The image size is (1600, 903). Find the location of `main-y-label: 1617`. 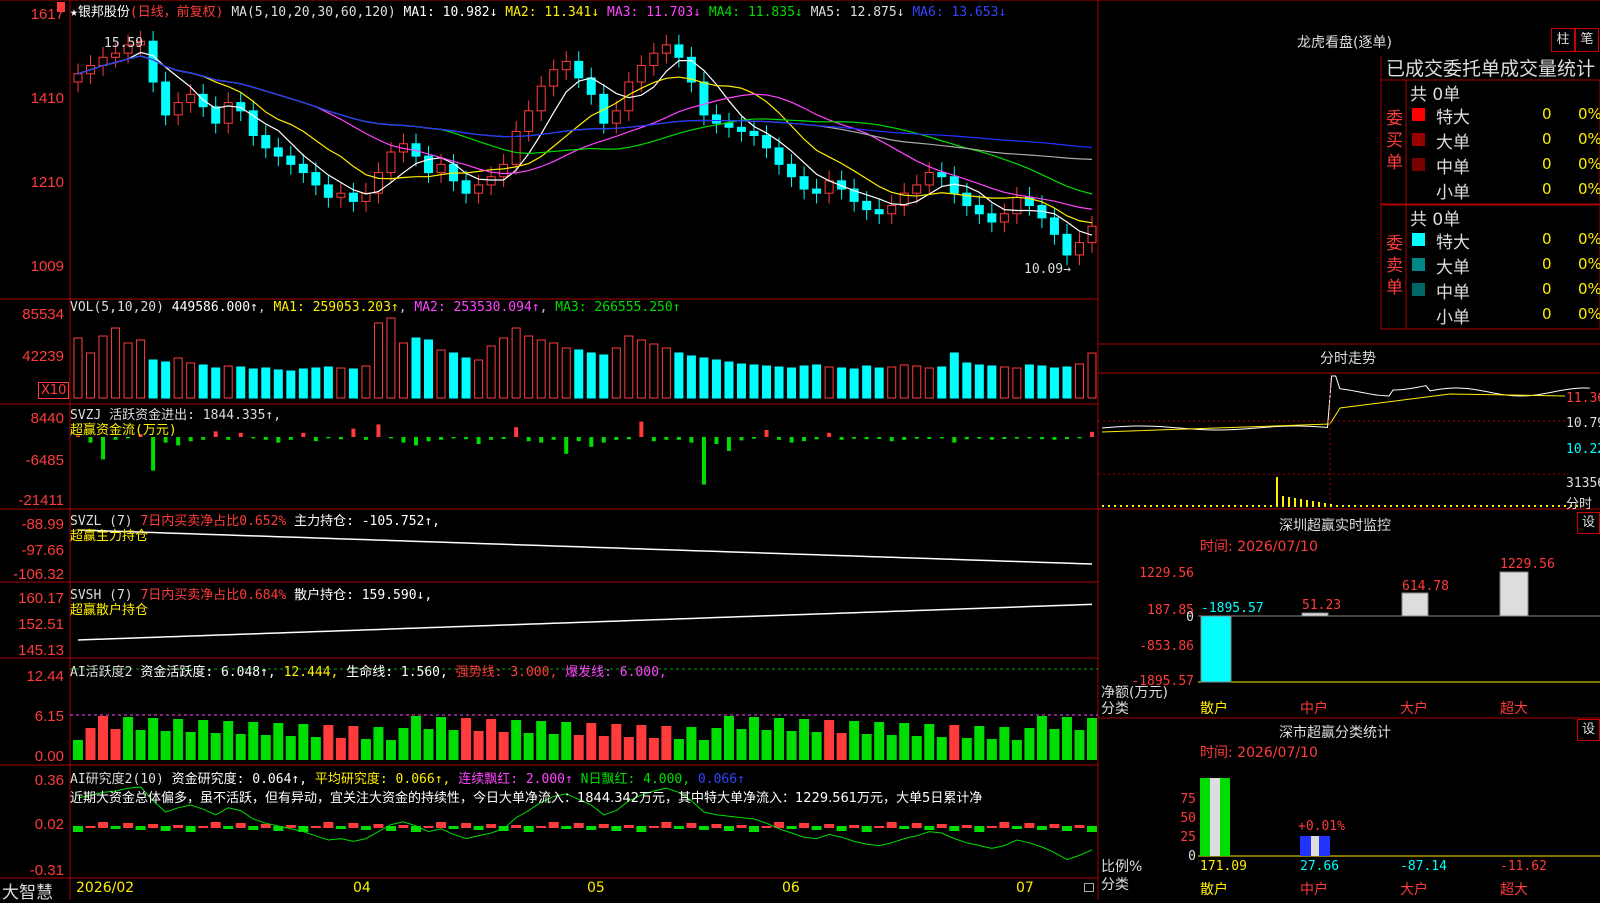

main-y-label: 1617 is located at coordinates (47, 14).